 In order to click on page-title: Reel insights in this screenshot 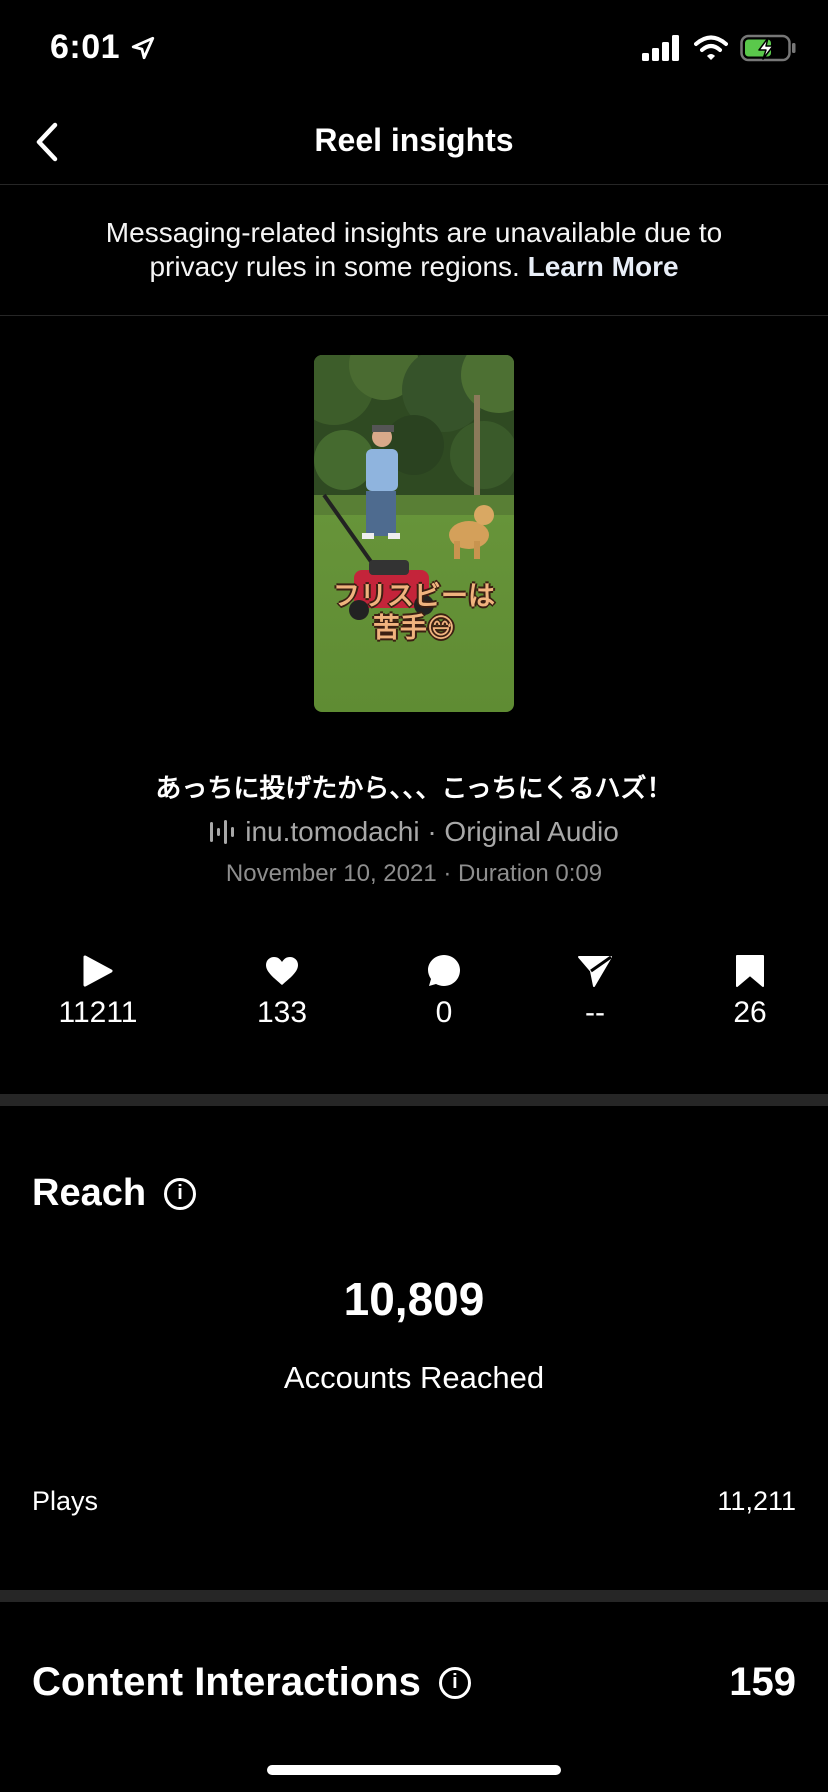, I will do `click(414, 140)`.